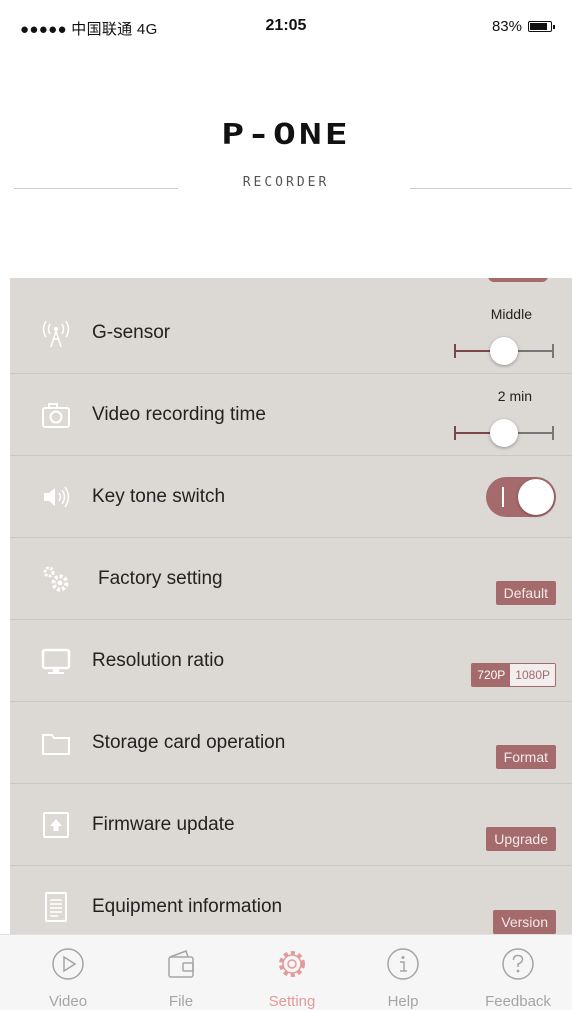 This screenshot has height=1010, width=572. I want to click on setting-row-resolution-ratio: Resolution ratio 720P 1080P, so click(291, 661).